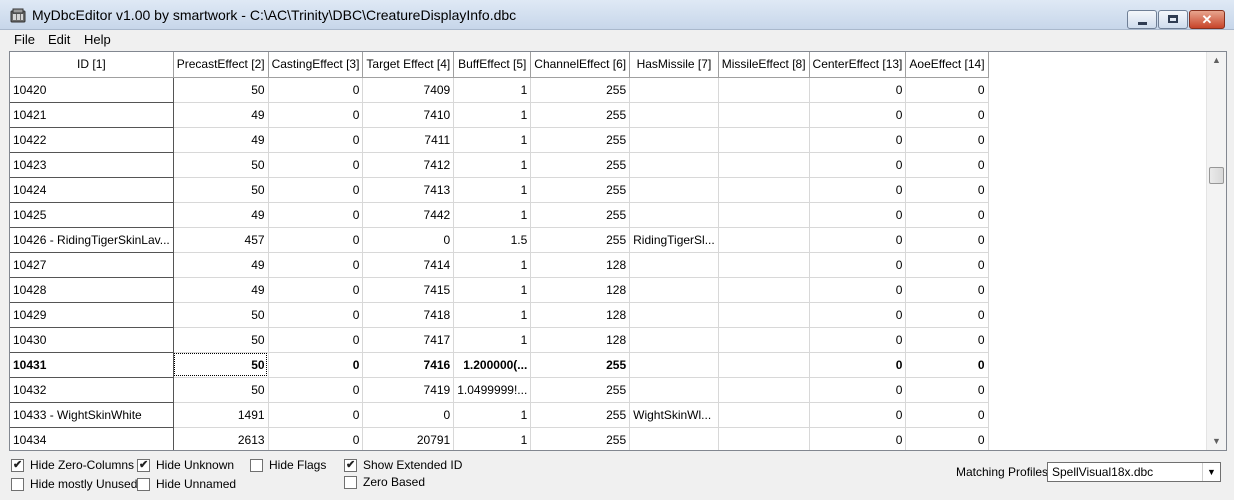  Describe the element at coordinates (1173, 19) in the screenshot. I see `maximize-button` at that location.